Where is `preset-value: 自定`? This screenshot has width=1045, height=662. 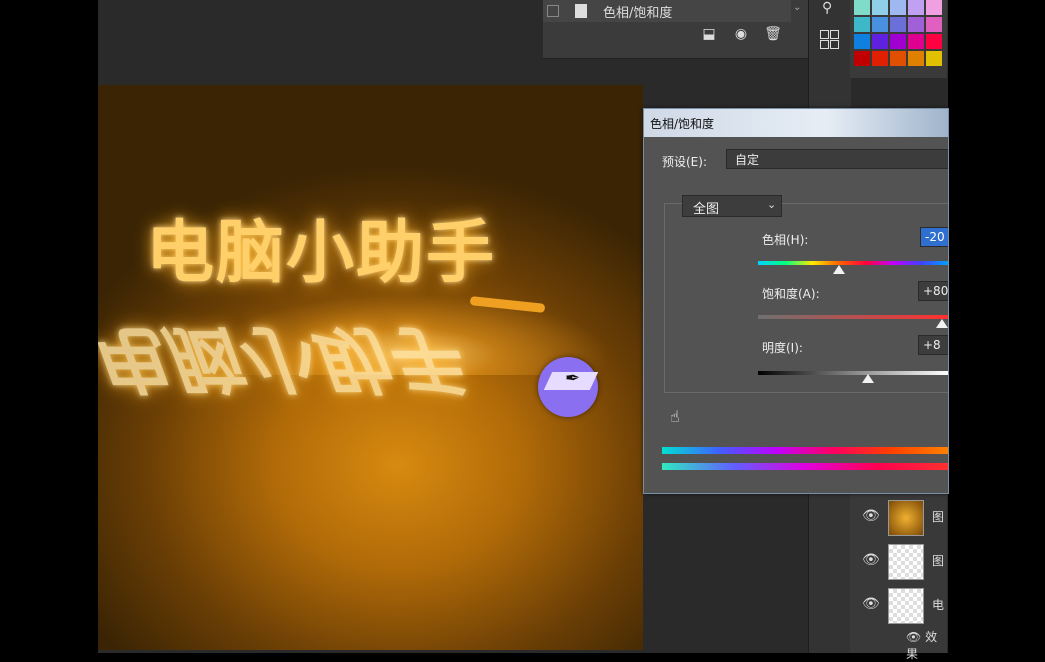
preset-value: 自定 is located at coordinates (747, 160).